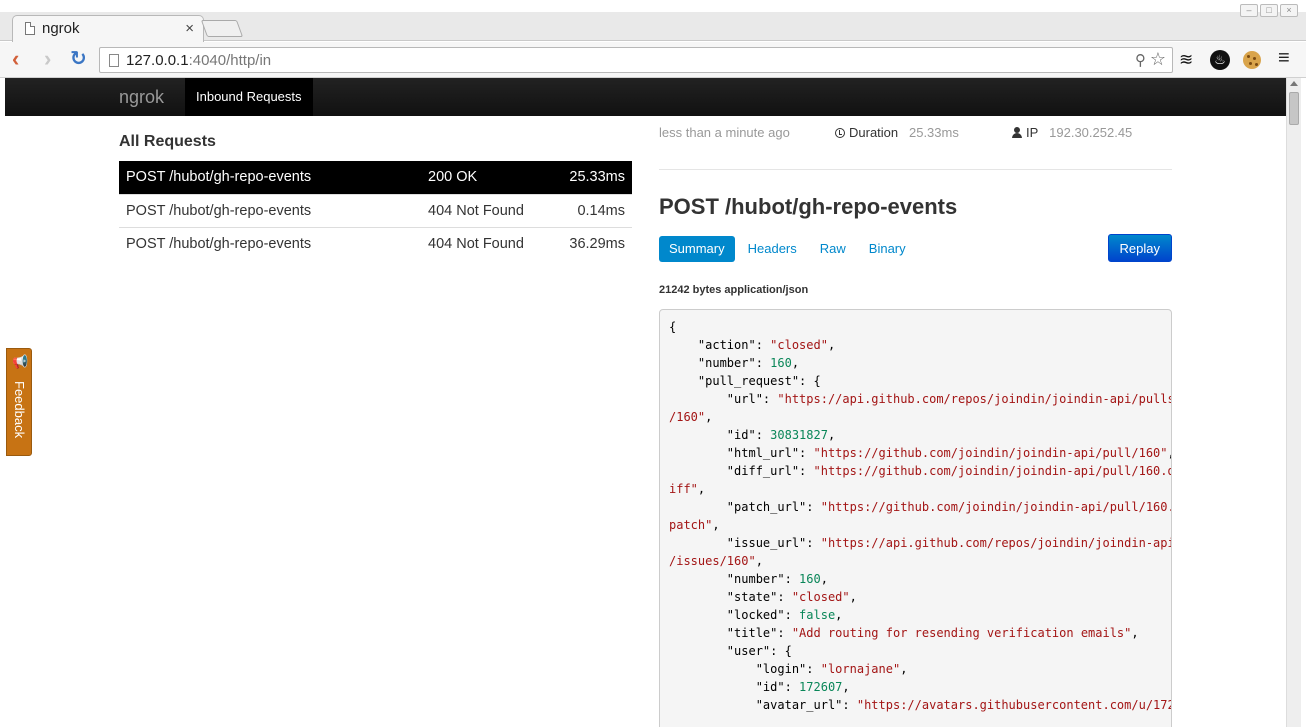 The image size is (1306, 727). Describe the element at coordinates (1294, 83) in the screenshot. I see `scroll-up-icon` at that location.